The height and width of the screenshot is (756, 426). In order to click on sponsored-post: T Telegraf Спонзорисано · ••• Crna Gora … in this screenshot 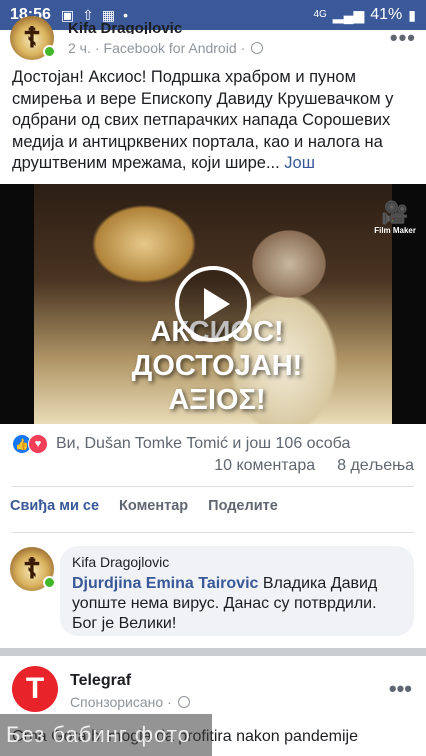, I will do `click(213, 707)`.